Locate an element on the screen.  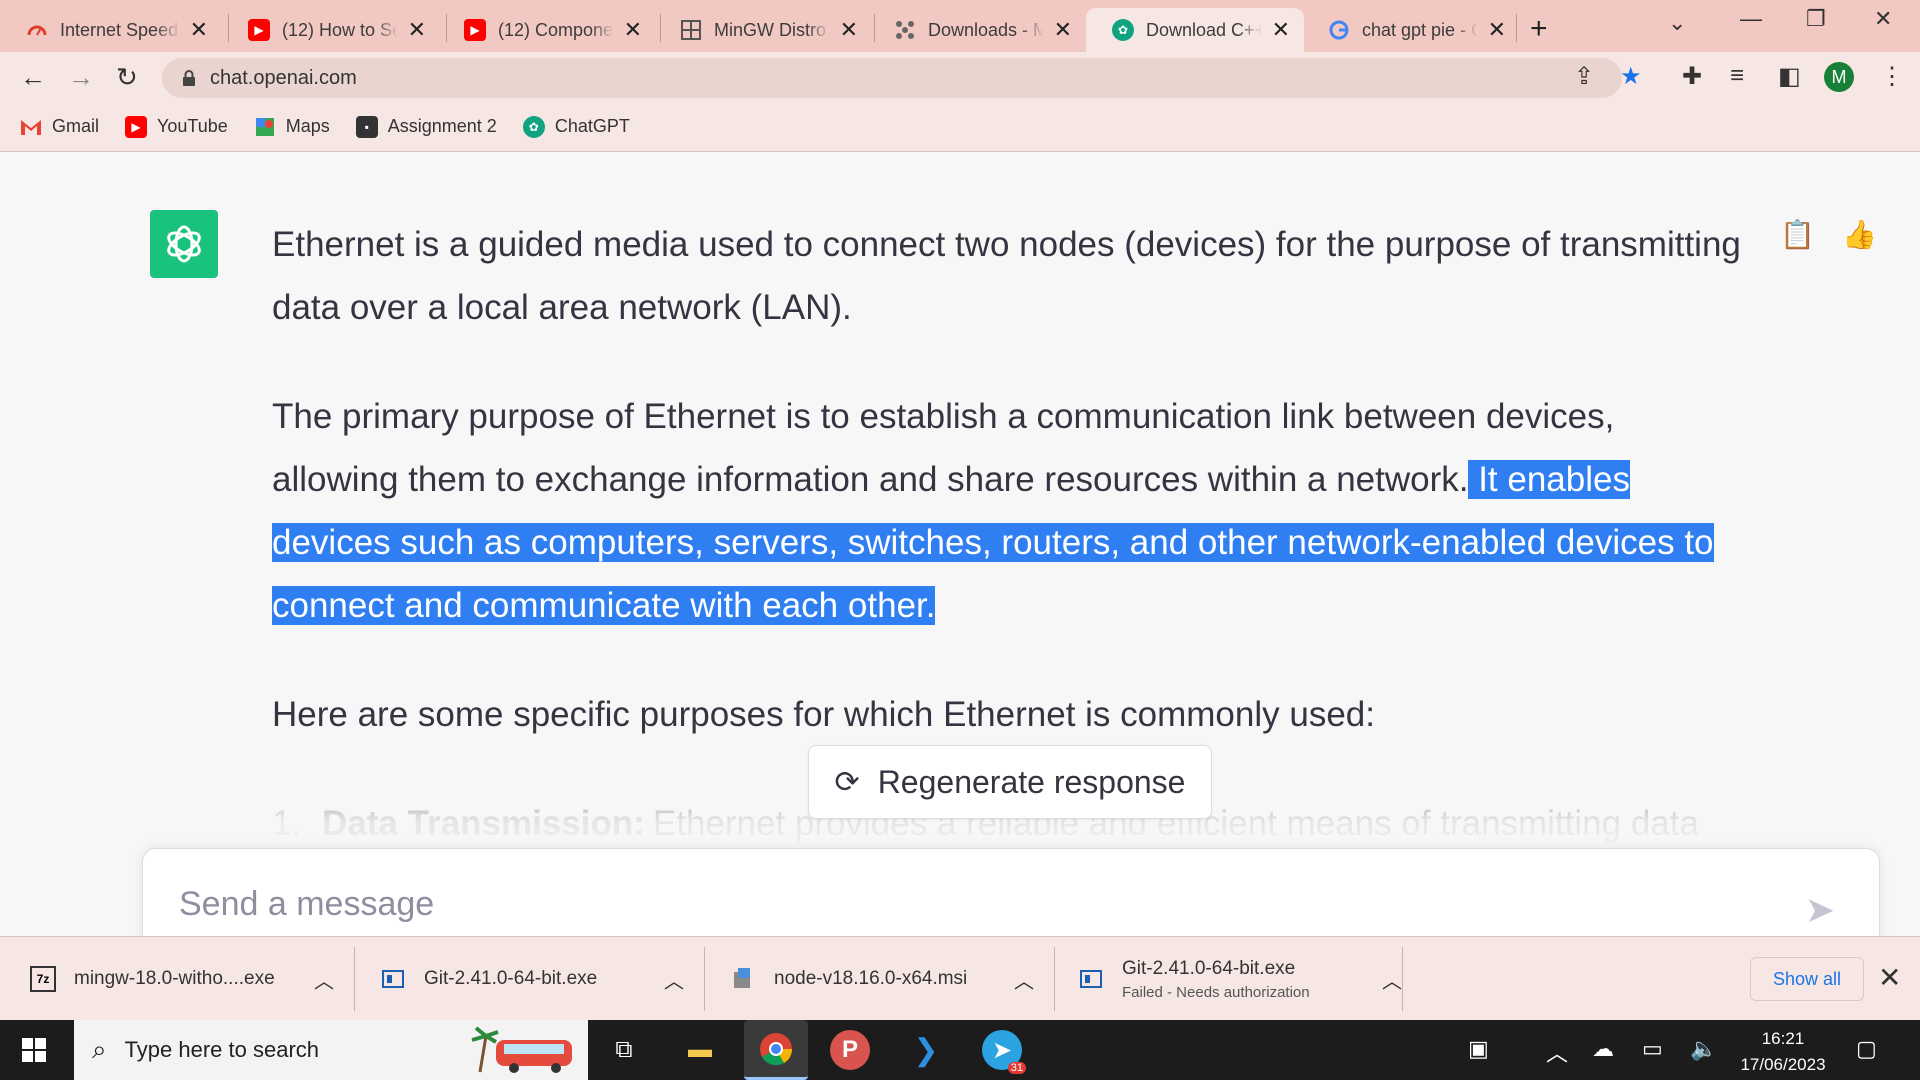
network-icon: ▭ is located at coordinates (1652, 1049).